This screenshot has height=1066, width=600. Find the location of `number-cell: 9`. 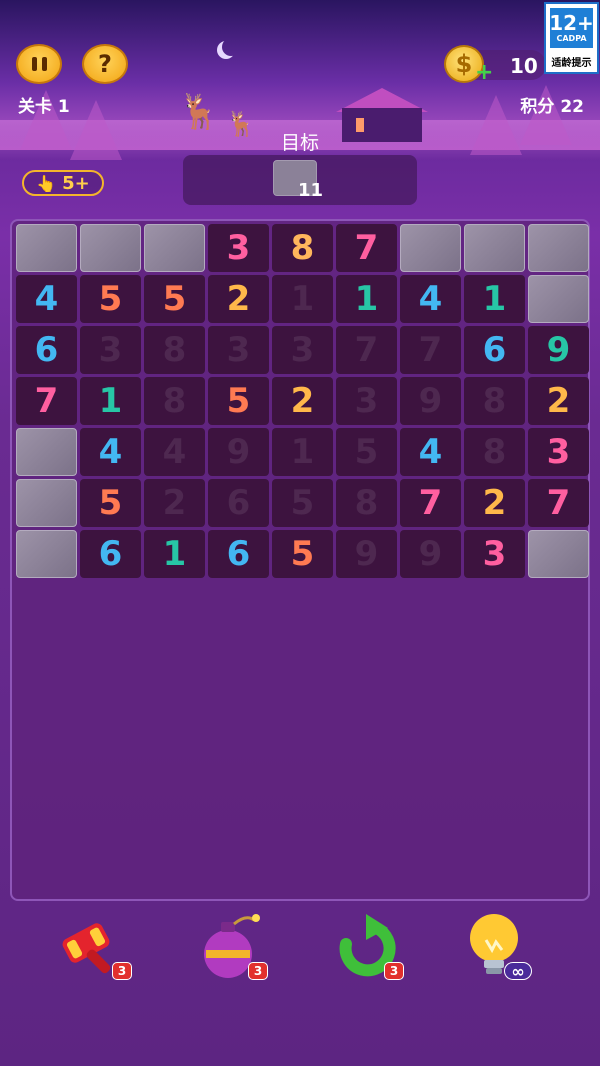

number-cell: 9 is located at coordinates (558, 350).